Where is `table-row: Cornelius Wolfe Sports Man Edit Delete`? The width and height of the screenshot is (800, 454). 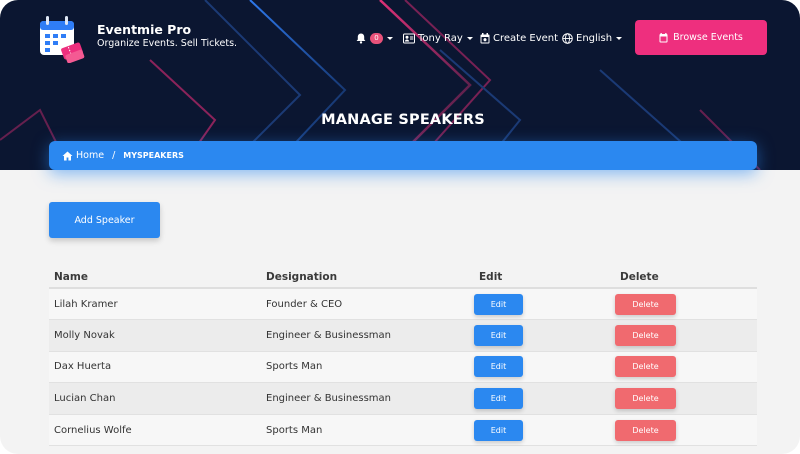
table-row: Cornelius Wolfe Sports Man Edit Delete is located at coordinates (403, 430).